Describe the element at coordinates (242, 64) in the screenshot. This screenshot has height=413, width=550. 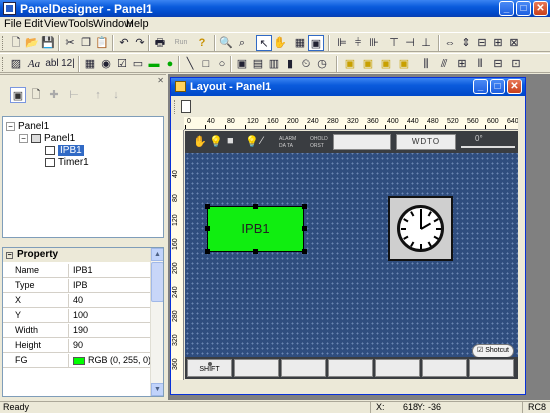
I see `frame-tool-icon: ▣` at that location.